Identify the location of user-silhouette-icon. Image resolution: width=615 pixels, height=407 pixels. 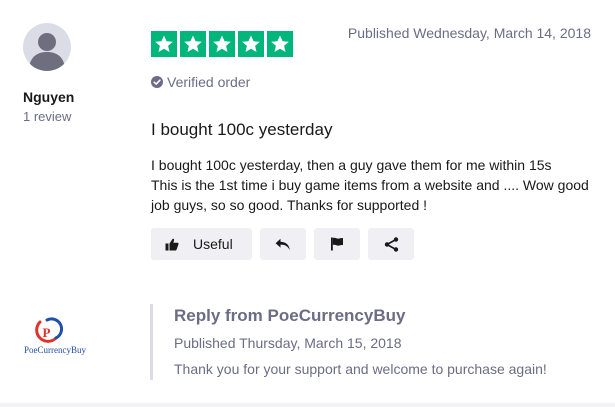
(47, 52).